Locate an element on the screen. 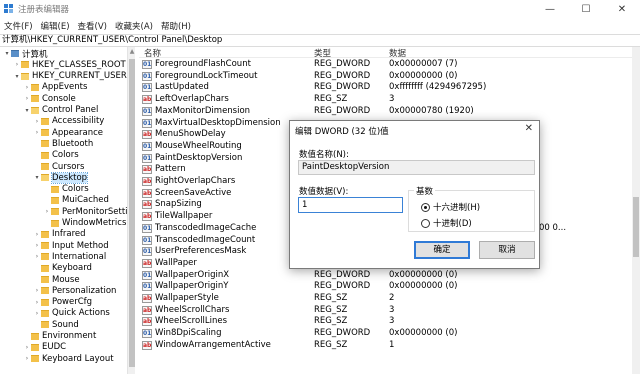  dec-radio-dot is located at coordinates (425, 223).